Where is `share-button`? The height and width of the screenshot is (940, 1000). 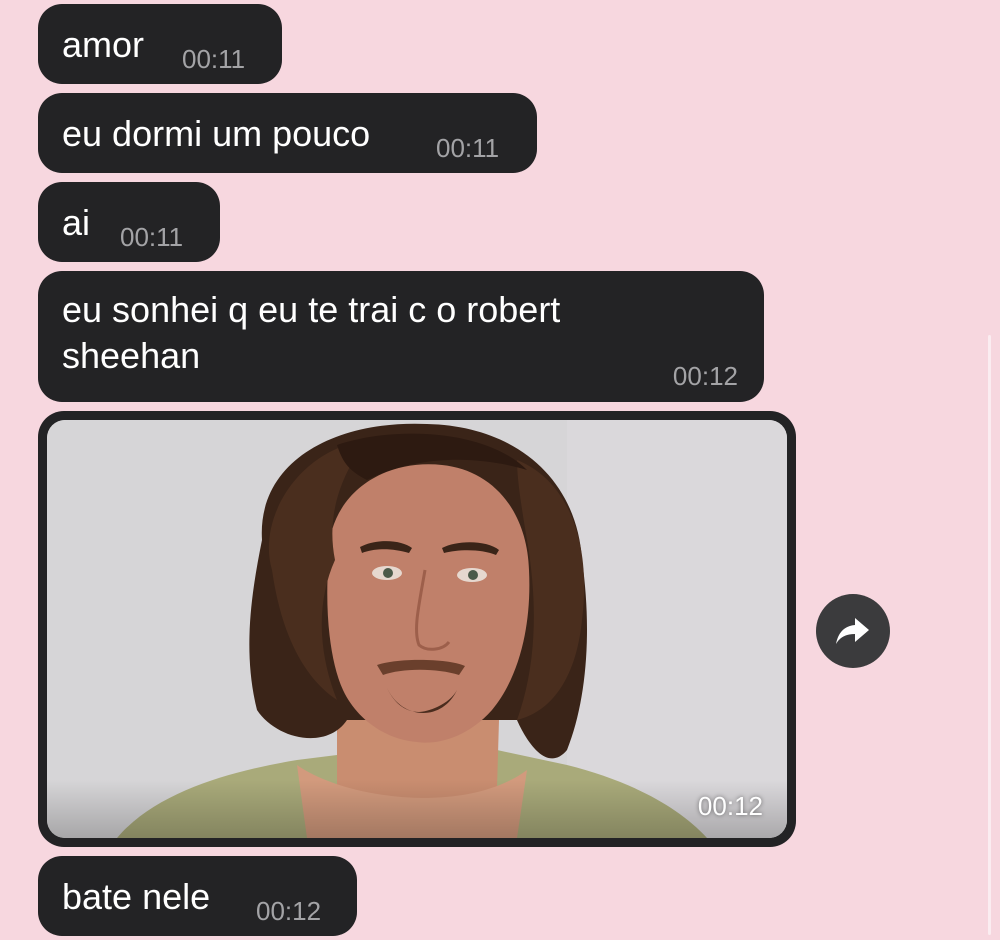
share-button is located at coordinates (853, 631).